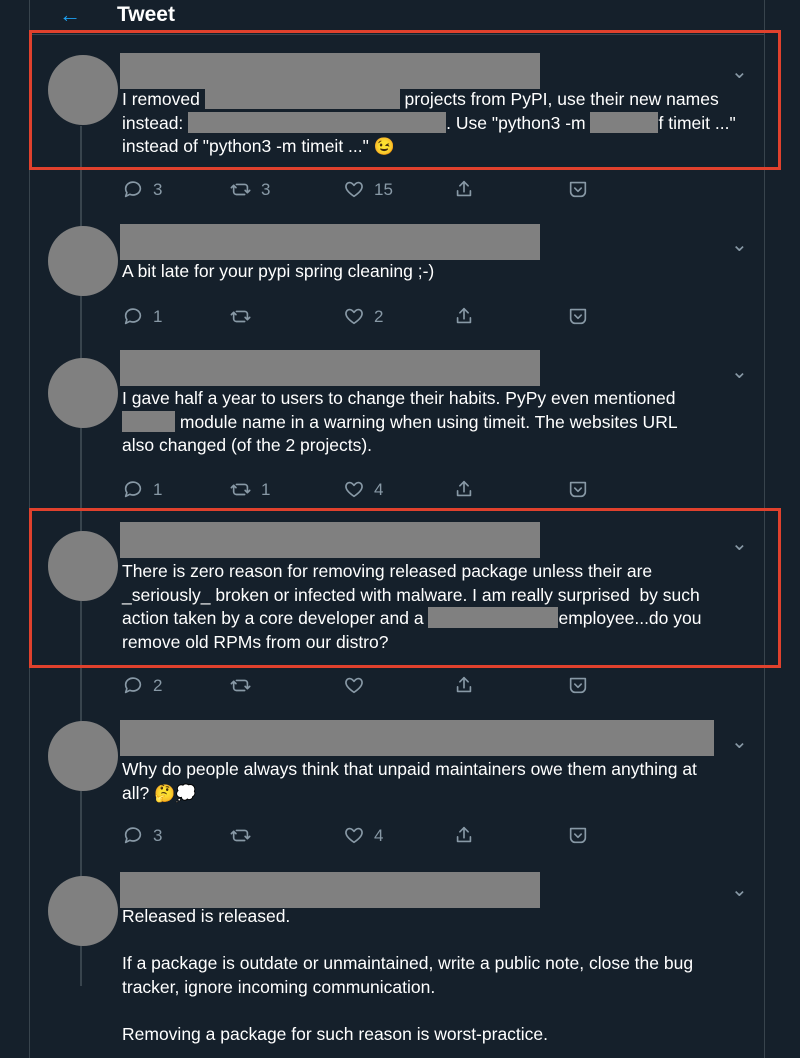 Image resolution: width=800 pixels, height=1058 pixels. What do you see at coordinates (138, 792) in the screenshot?
I see `text-segment: all?` at bounding box center [138, 792].